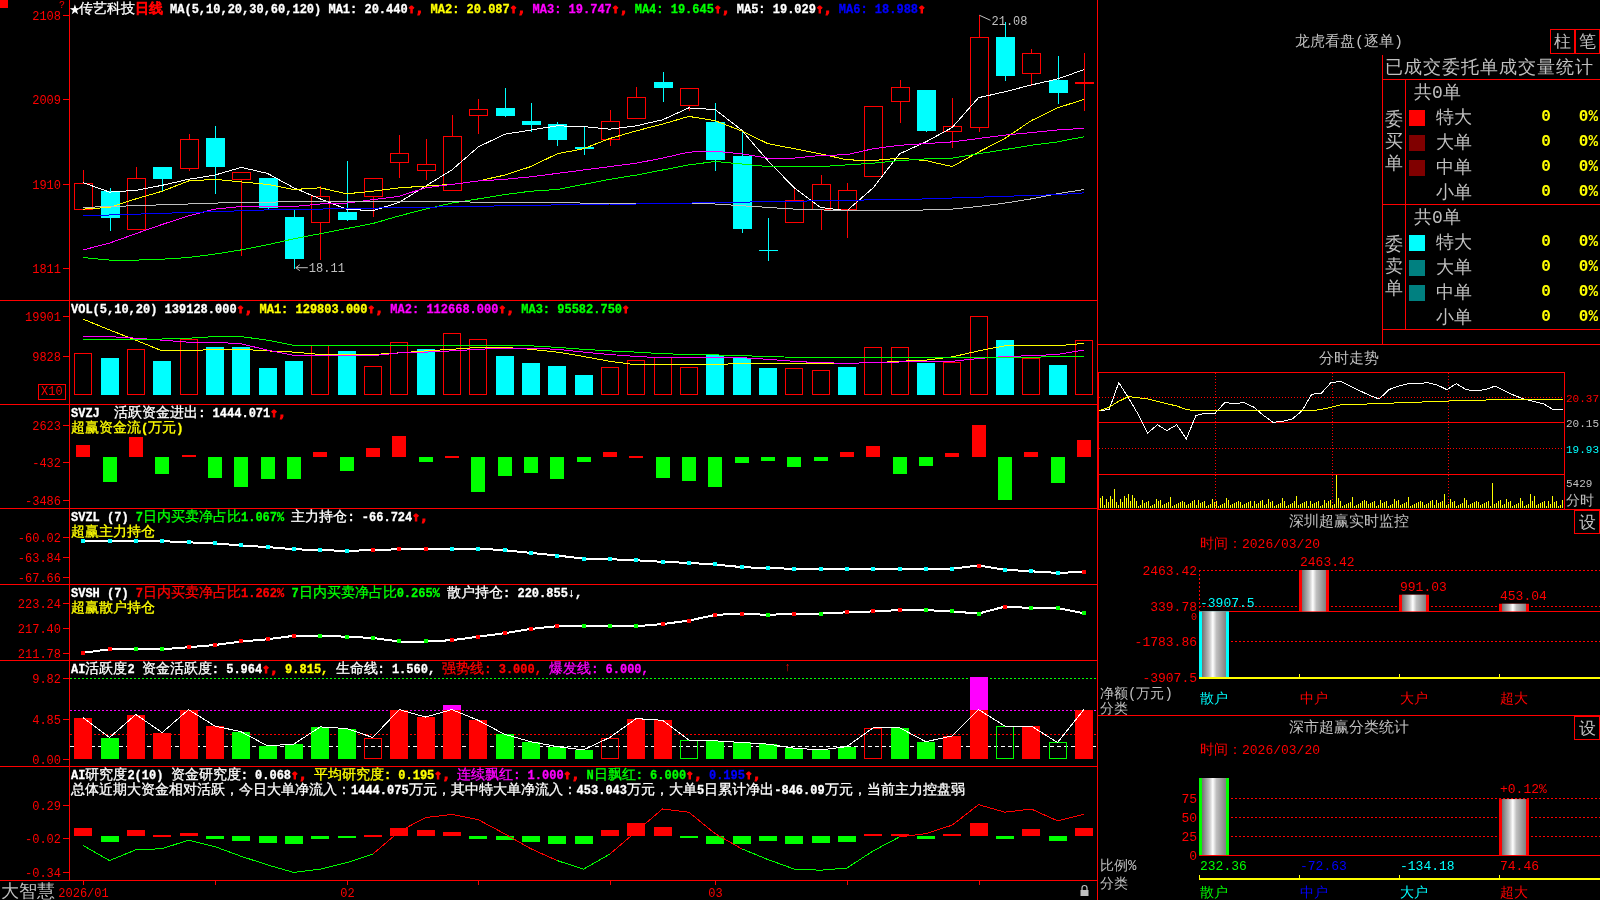 The height and width of the screenshot is (900, 1600). What do you see at coordinates (498, 8) in the screenshot?
I see `chart-legend: ★传艺科技日线 MA(5,10,20,30,60,120) MA1: 20.440↑, MA2: 20.087↑, MA3: 19.747↑, MA4: 19.645↑, MA5: 19.029↑, MA6: 18.988↑` at bounding box center [498, 8].